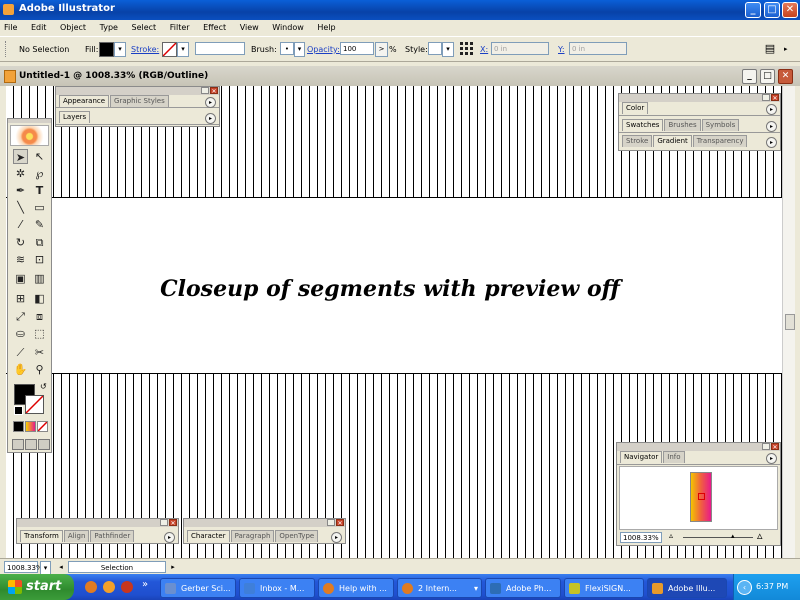  What do you see at coordinates (10, 27) in the screenshot?
I see `menu-file: File` at bounding box center [10, 27].